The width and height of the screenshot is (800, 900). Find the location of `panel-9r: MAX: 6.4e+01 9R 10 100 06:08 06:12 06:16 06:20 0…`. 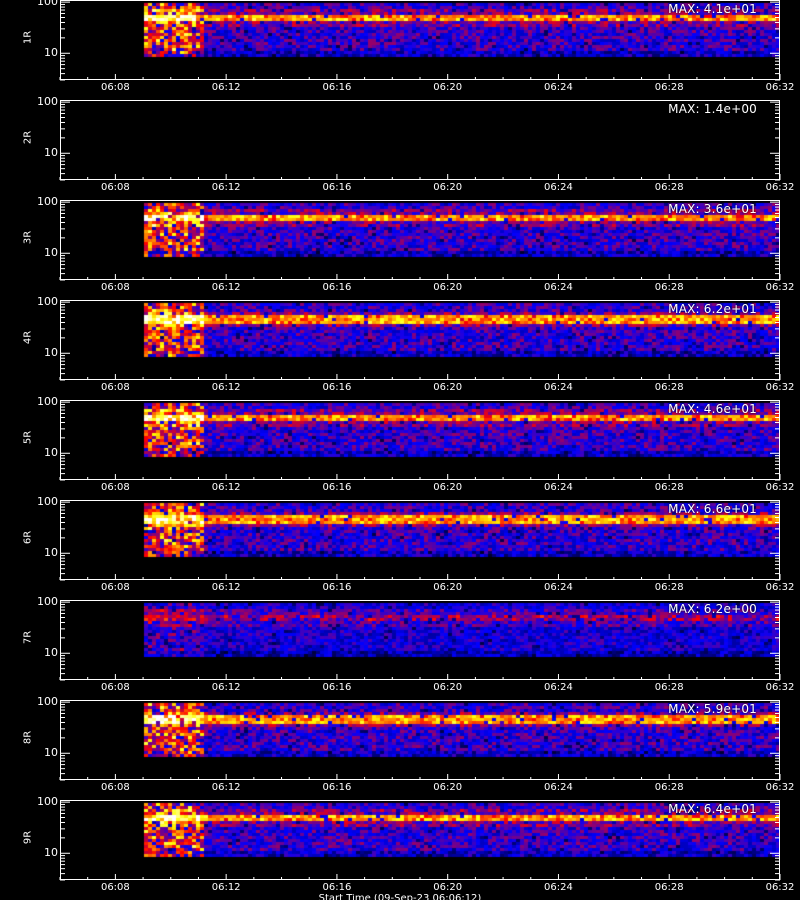

panel-9r: MAX: 6.4e+01 9R 10 100 06:08 06:12 06:16 06:20 0… is located at coordinates (400, 847).